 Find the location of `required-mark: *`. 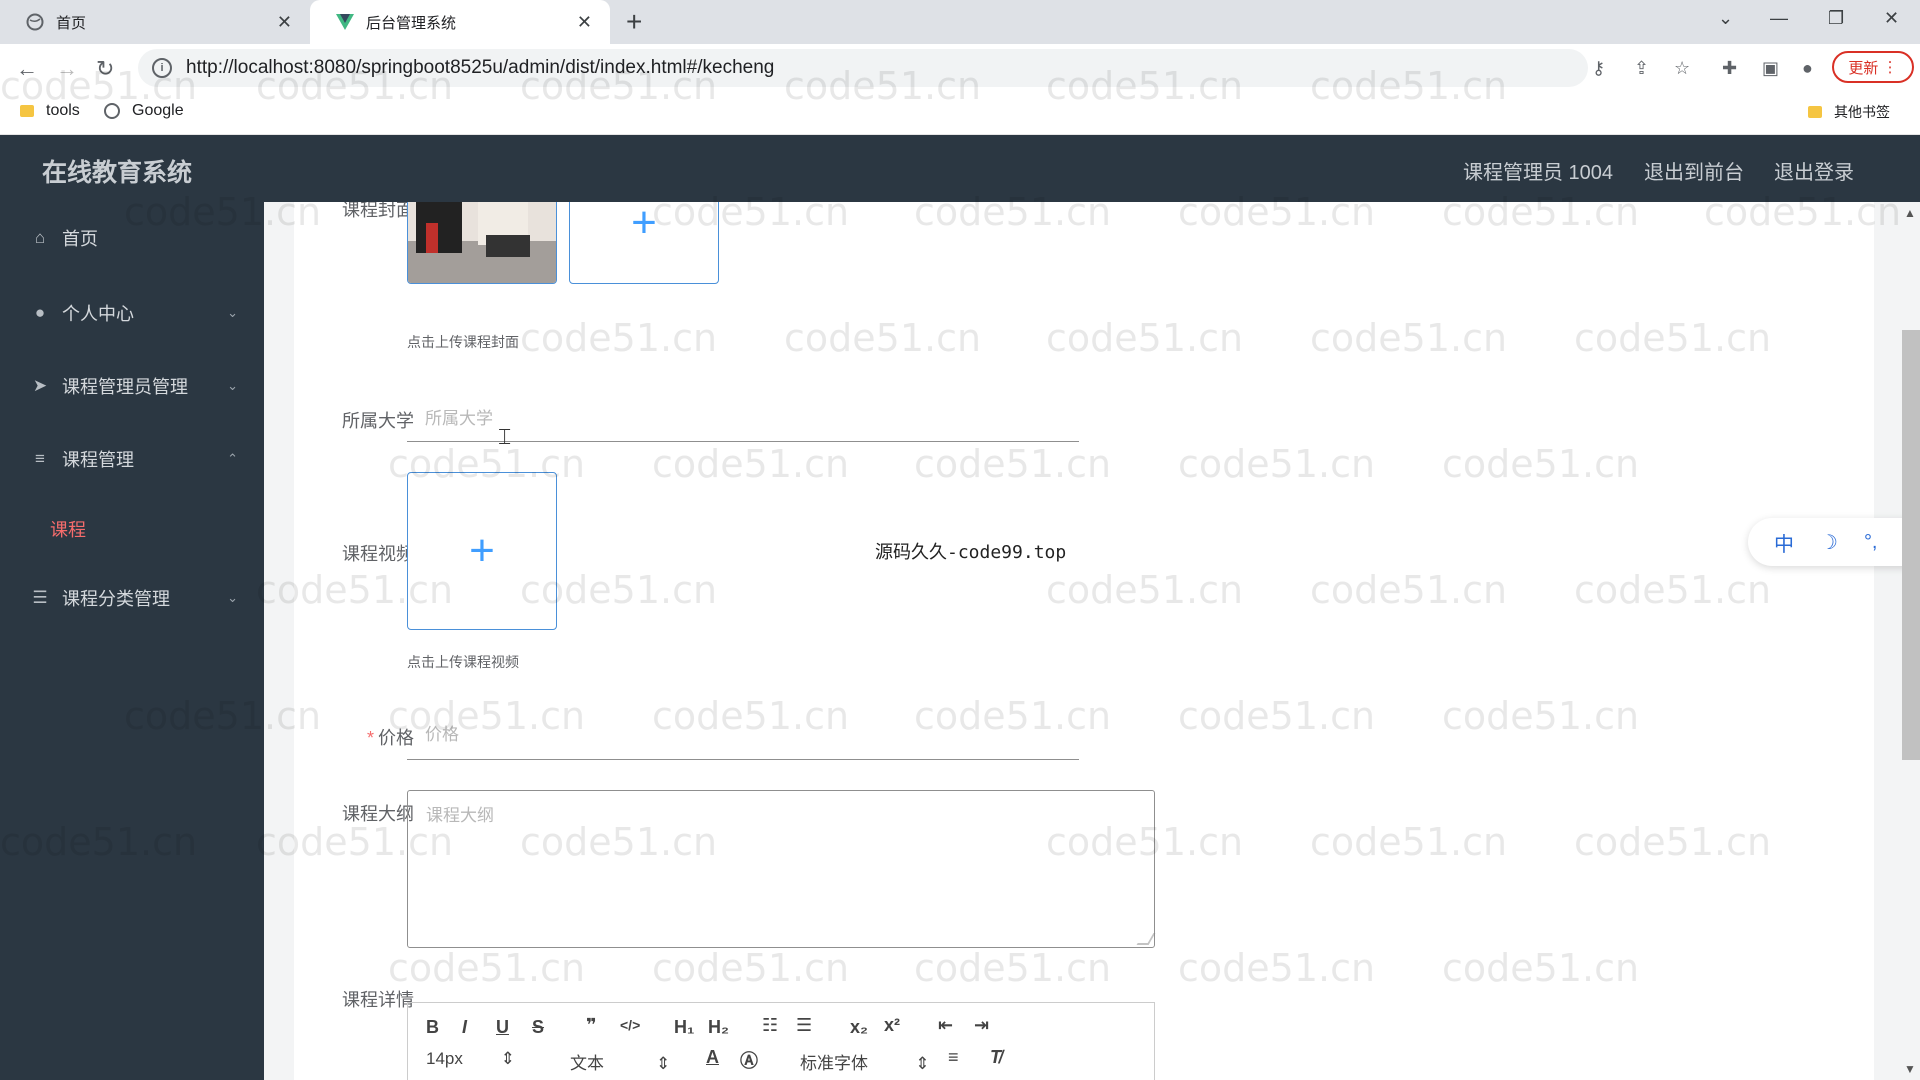

required-mark: * is located at coordinates (370, 738).